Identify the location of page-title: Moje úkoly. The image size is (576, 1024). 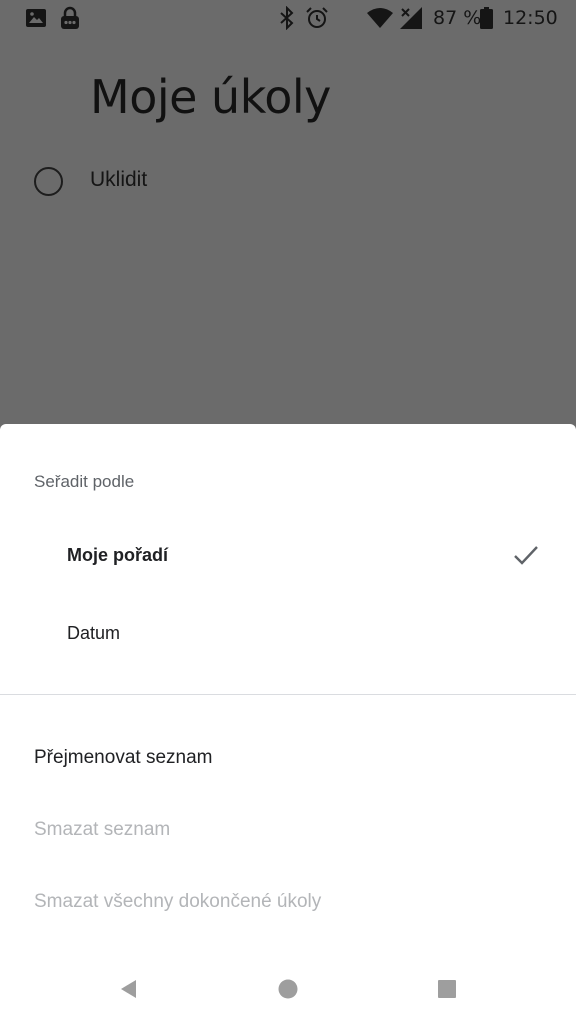
(210, 97).